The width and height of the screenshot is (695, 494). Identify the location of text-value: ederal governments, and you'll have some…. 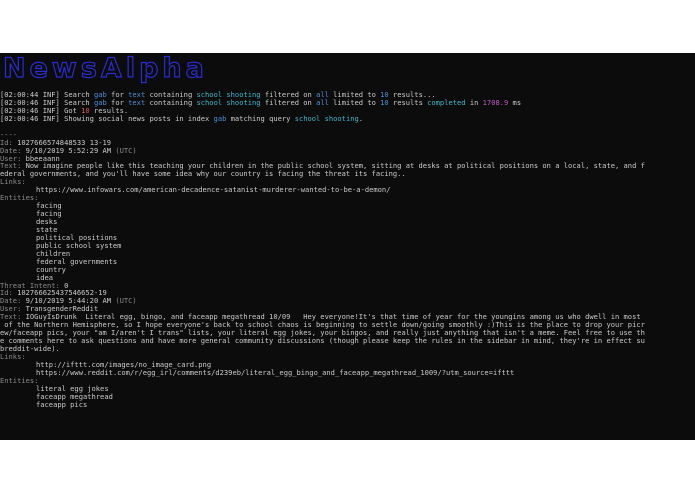
(203, 174).